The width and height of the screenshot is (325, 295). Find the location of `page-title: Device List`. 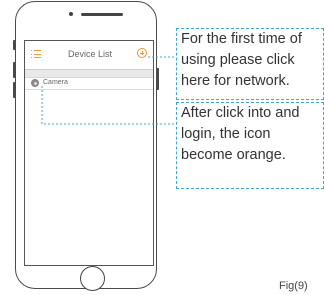

page-title: Device List is located at coordinates (89, 54).